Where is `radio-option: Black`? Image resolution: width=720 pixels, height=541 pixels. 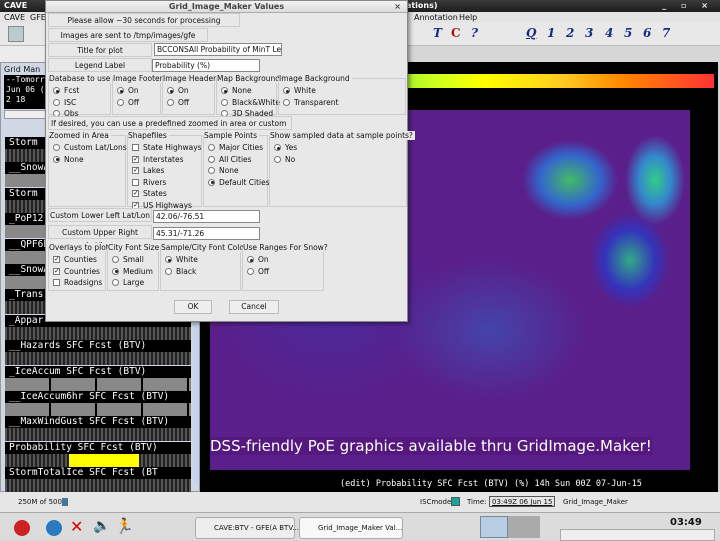
radio-option: Black is located at coordinates (180, 271).